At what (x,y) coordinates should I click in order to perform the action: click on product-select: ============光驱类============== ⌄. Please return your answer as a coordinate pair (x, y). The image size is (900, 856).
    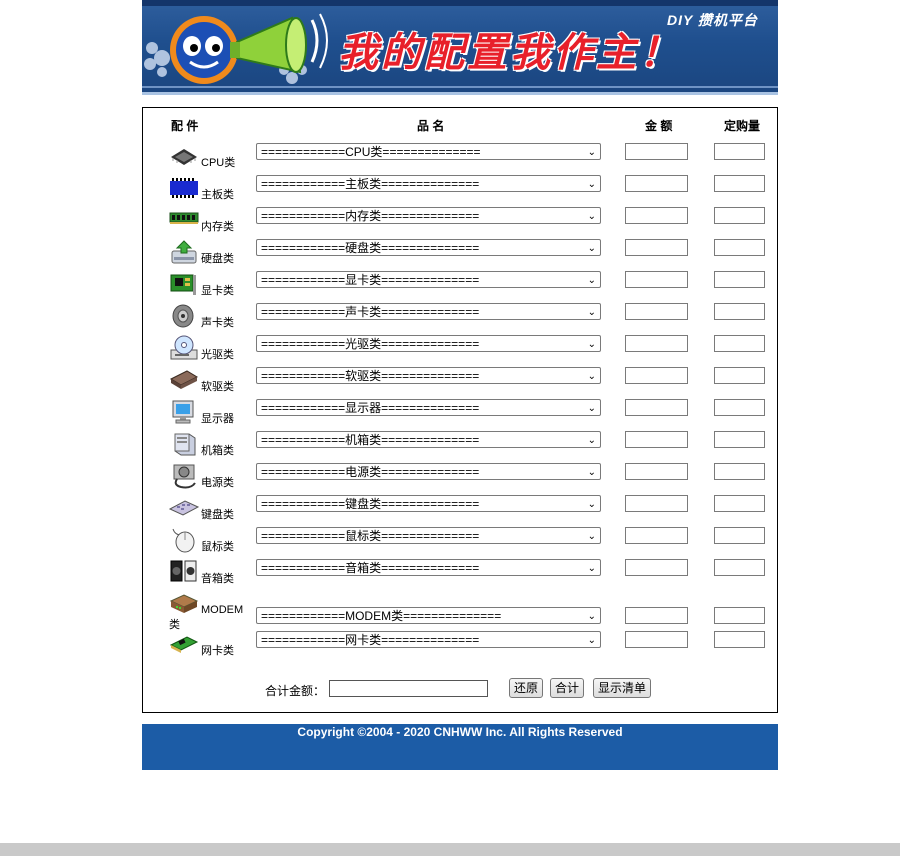
    Looking at the image, I should click on (428, 343).